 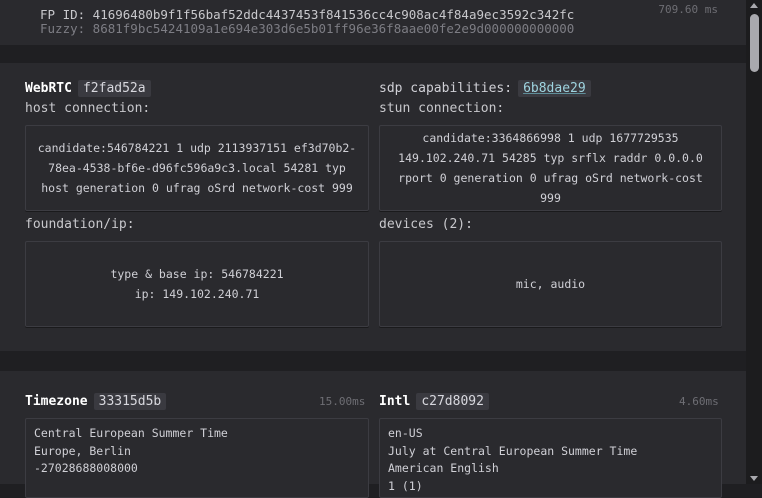 What do you see at coordinates (442, 108) in the screenshot?
I see `stun-connection-label: stun connection:` at bounding box center [442, 108].